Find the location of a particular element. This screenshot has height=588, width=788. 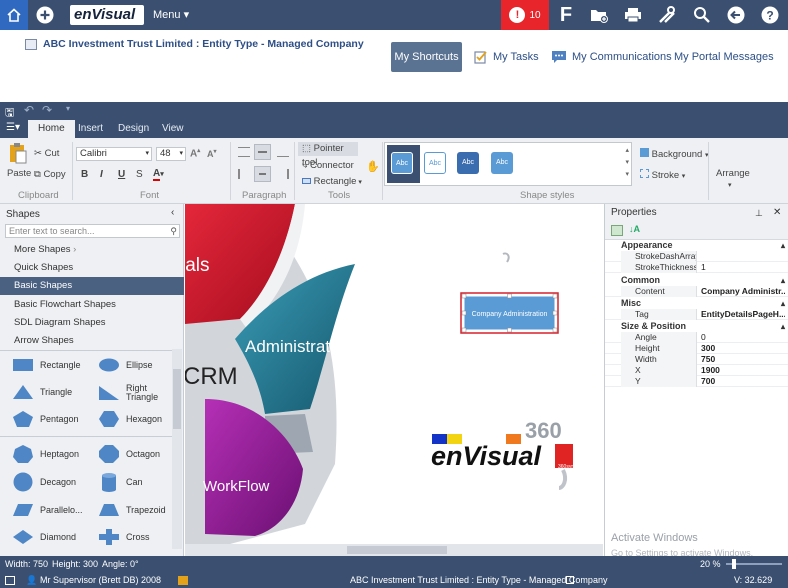

prop-row: Angle 0 is located at coordinates (696, 337).